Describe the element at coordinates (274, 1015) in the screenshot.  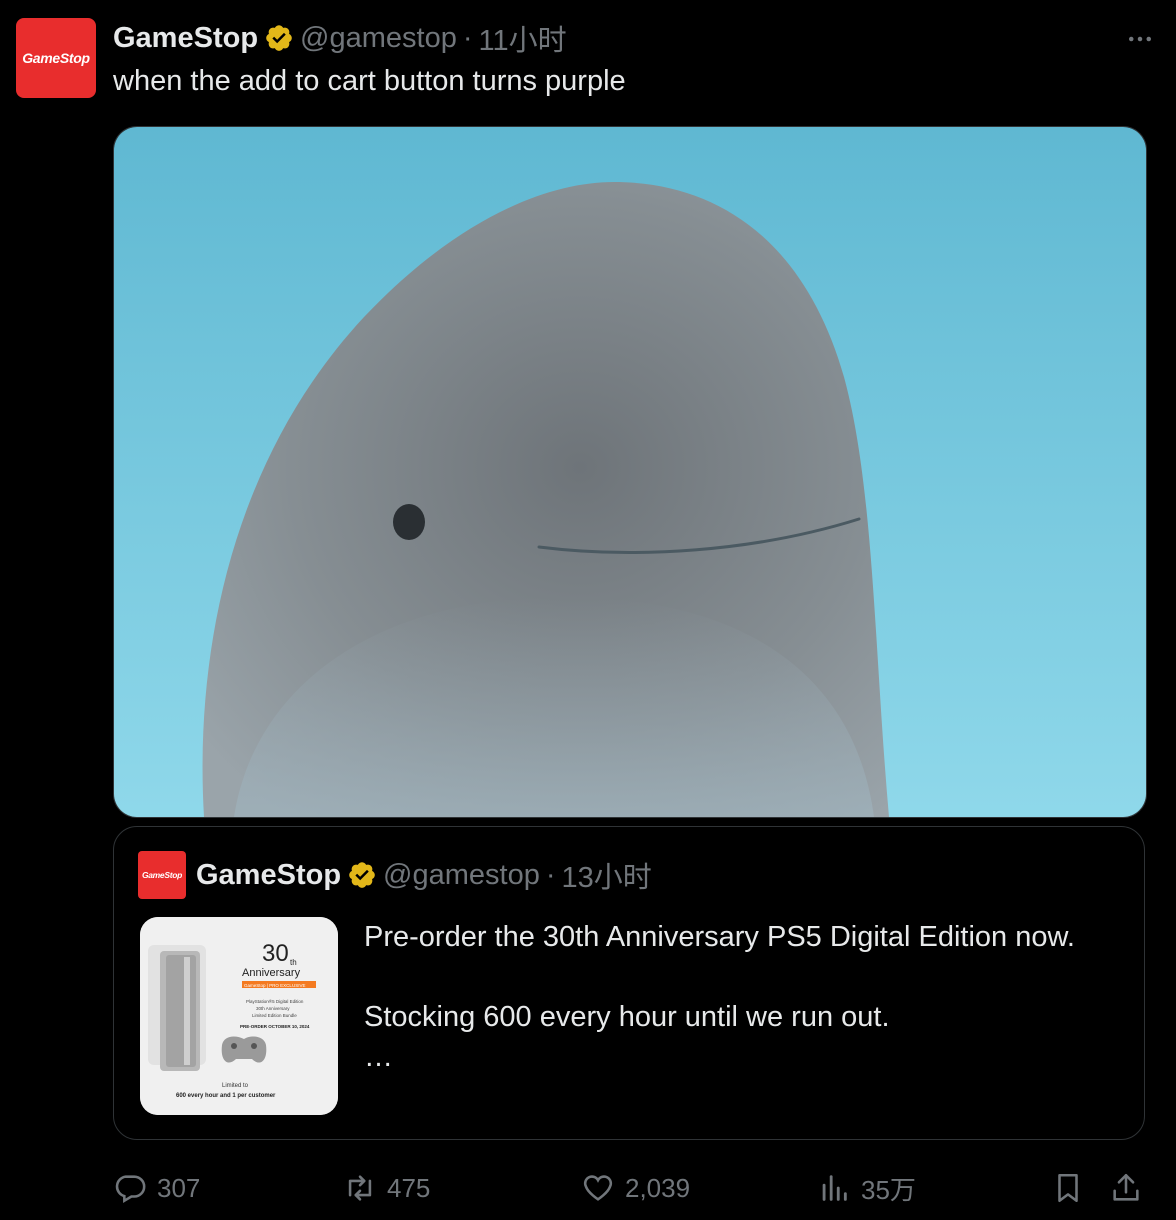
I see `thumb-product-line3: Limited Edition Bundle` at that location.